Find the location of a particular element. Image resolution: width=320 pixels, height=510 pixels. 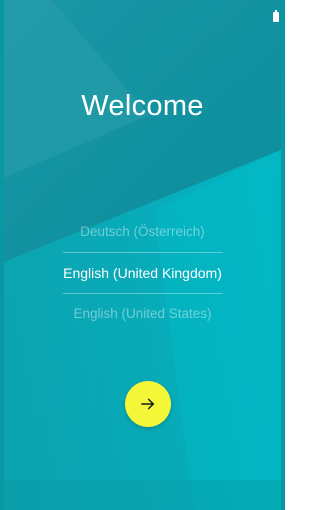

battery-icon is located at coordinates (276, 16).